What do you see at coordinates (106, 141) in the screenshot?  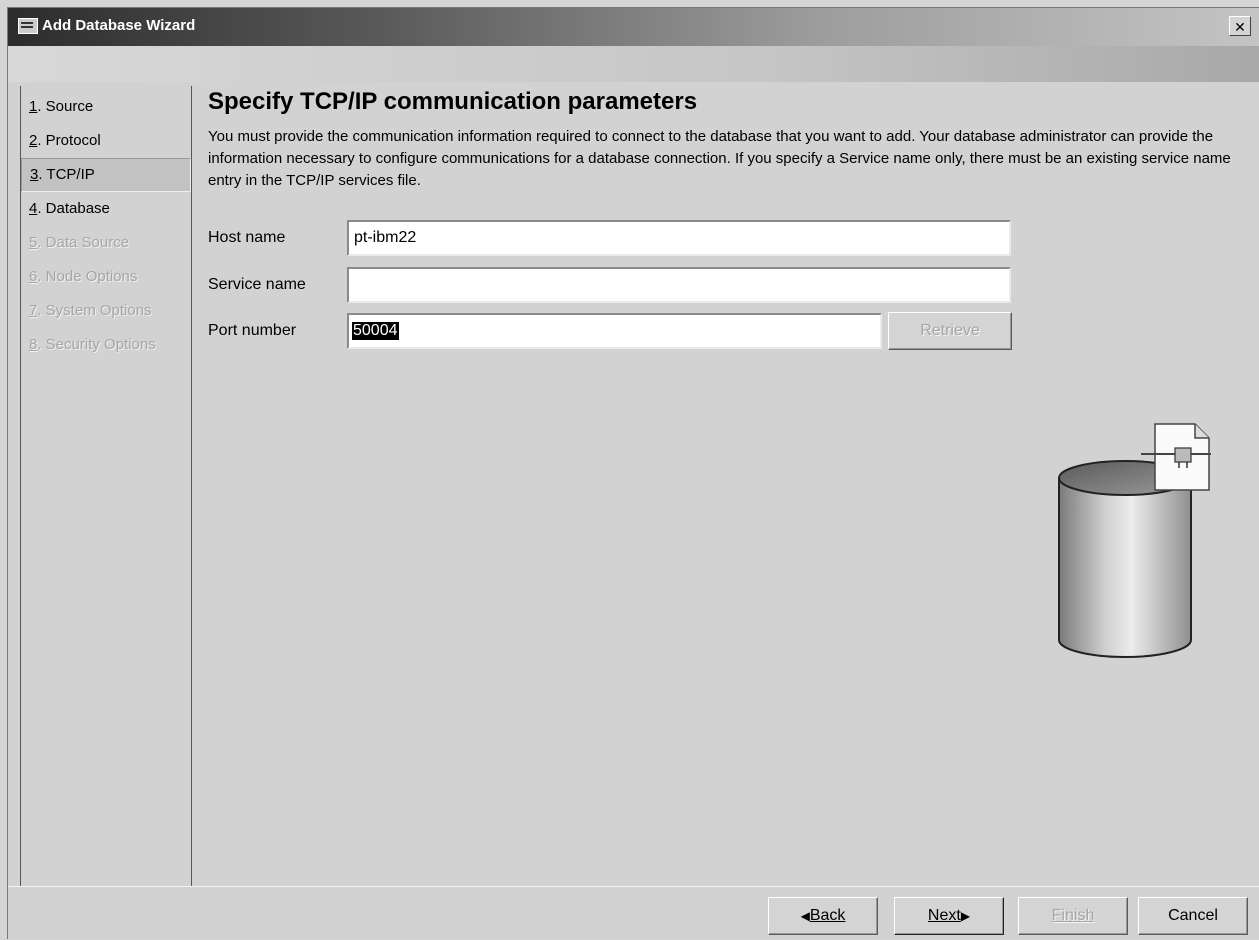 I see `step-protocol: 2. Protocol` at bounding box center [106, 141].